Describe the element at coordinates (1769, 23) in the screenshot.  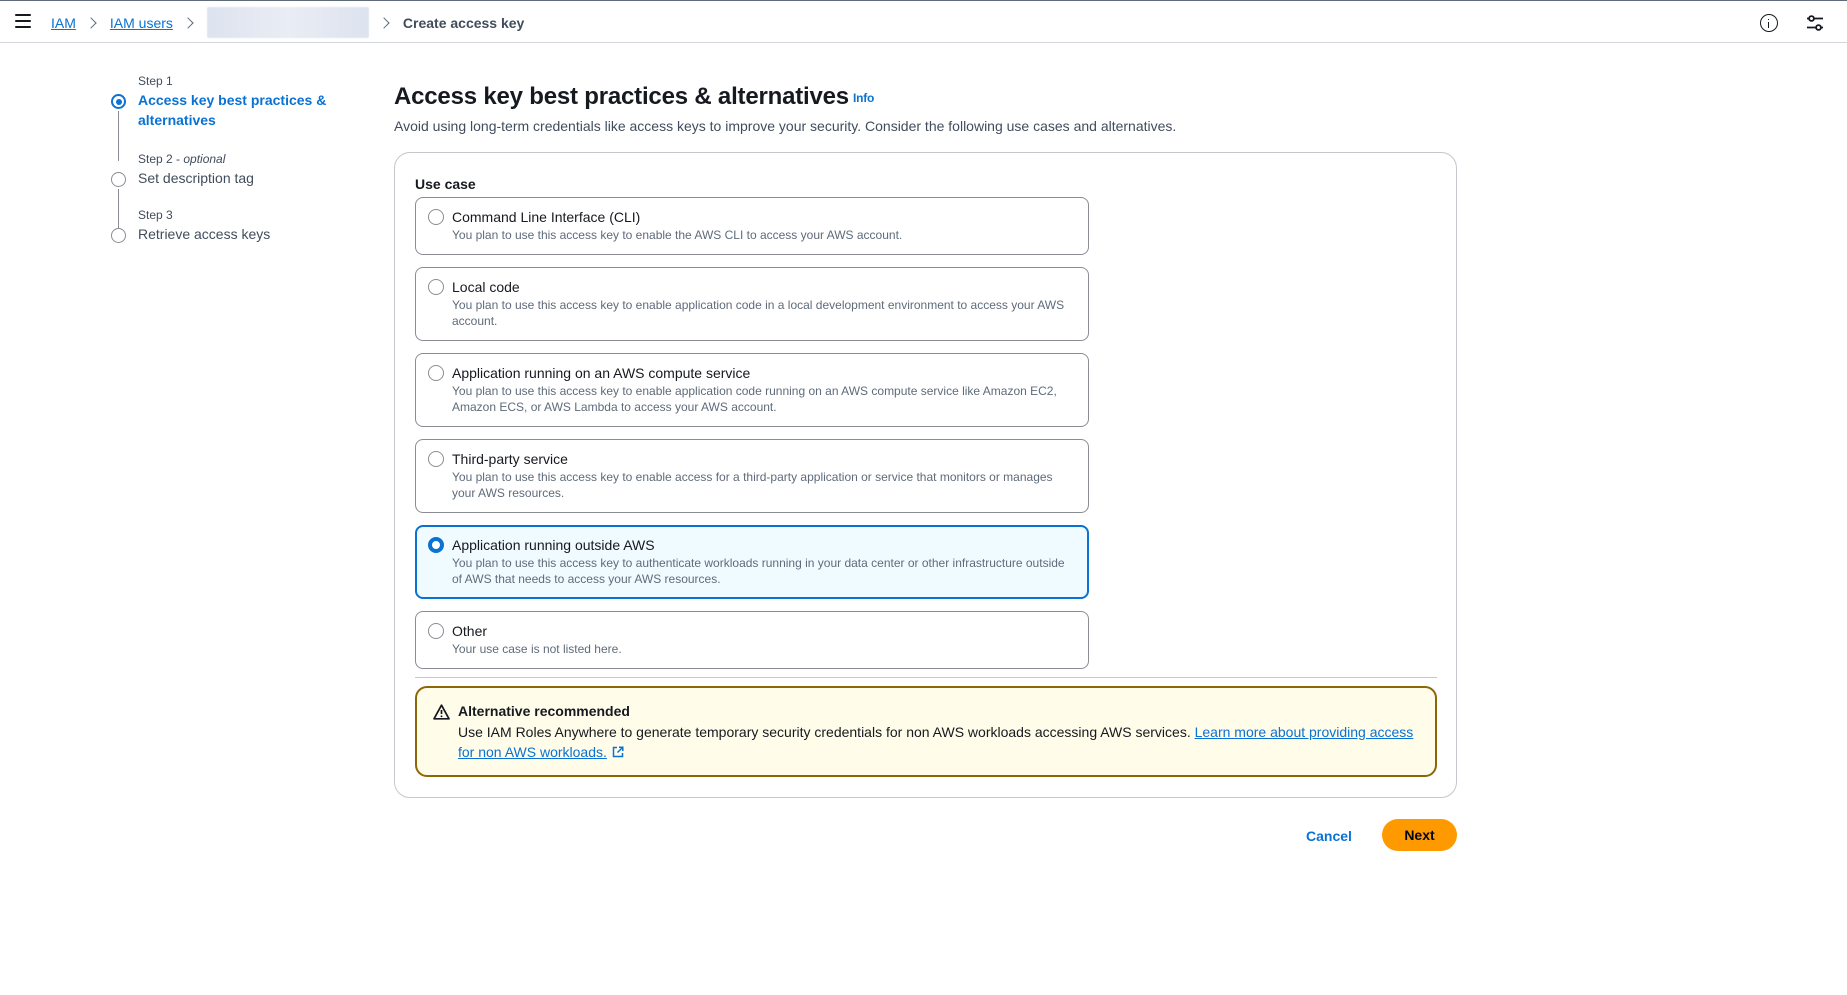
I see `info-icon` at that location.